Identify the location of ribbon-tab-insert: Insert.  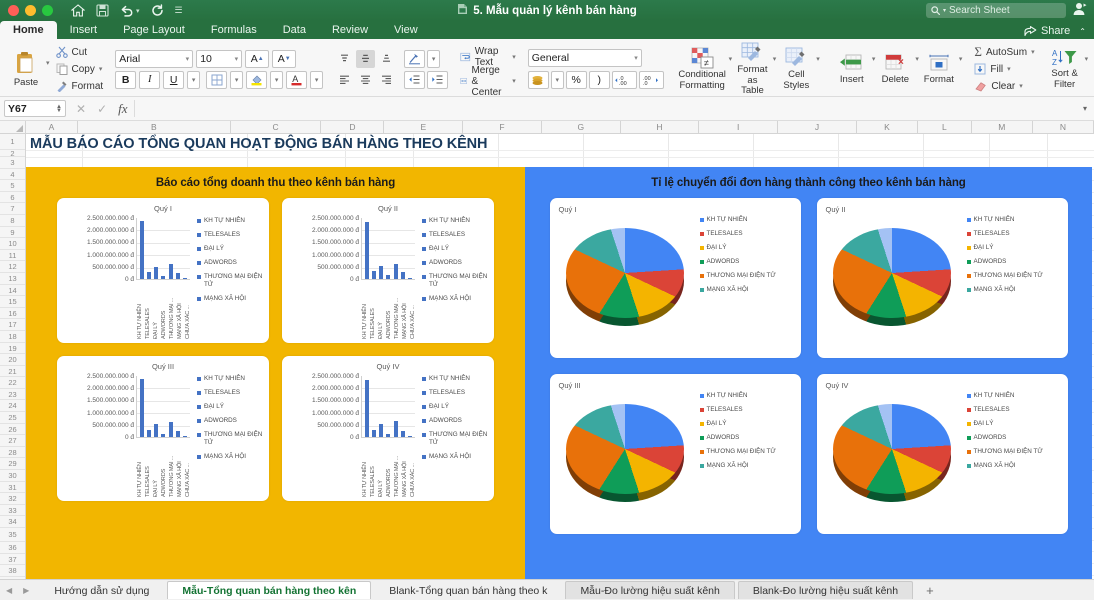
(84, 30).